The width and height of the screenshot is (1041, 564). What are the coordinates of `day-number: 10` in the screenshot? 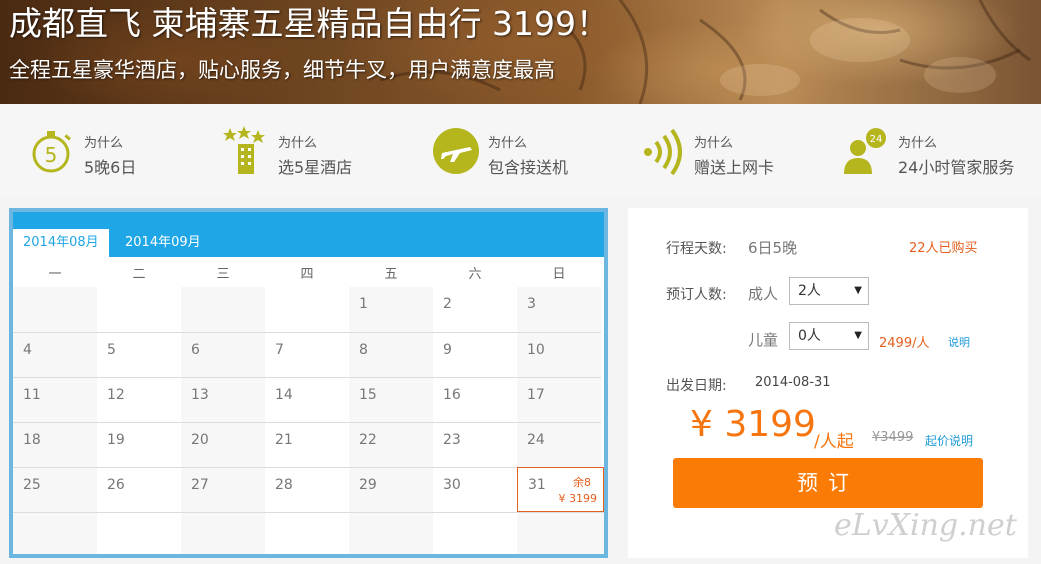 It's located at (536, 350).